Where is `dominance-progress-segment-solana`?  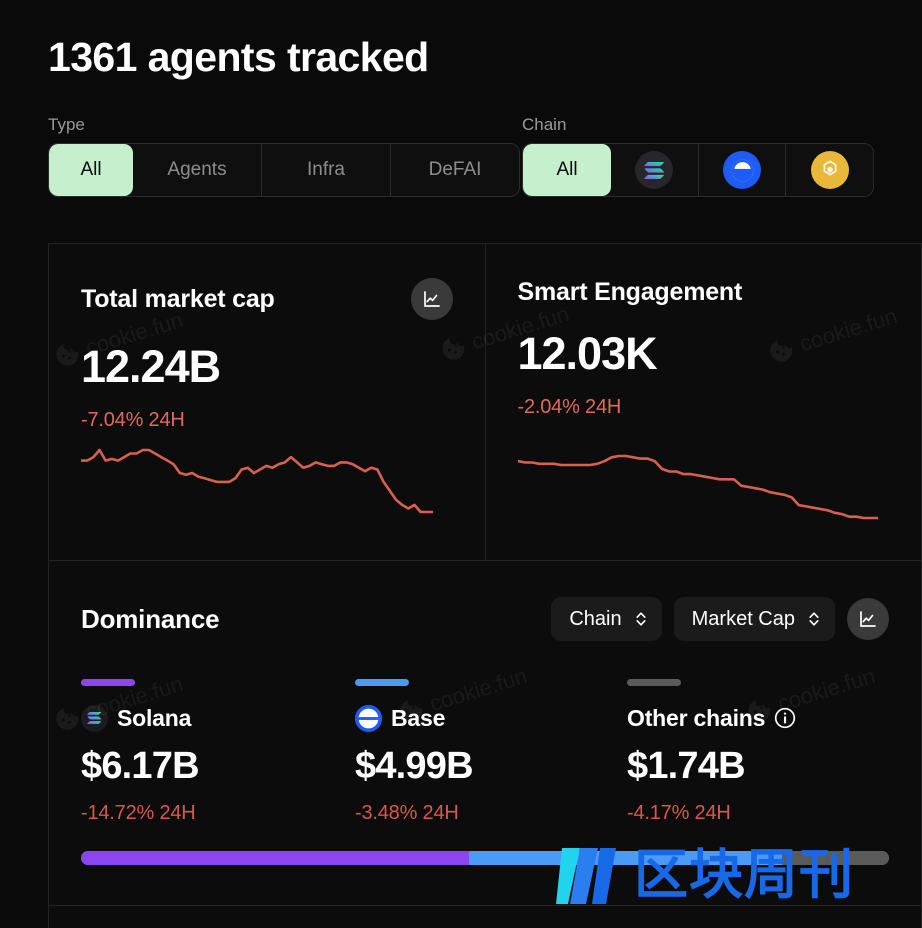 dominance-progress-segment-solana is located at coordinates (275, 858).